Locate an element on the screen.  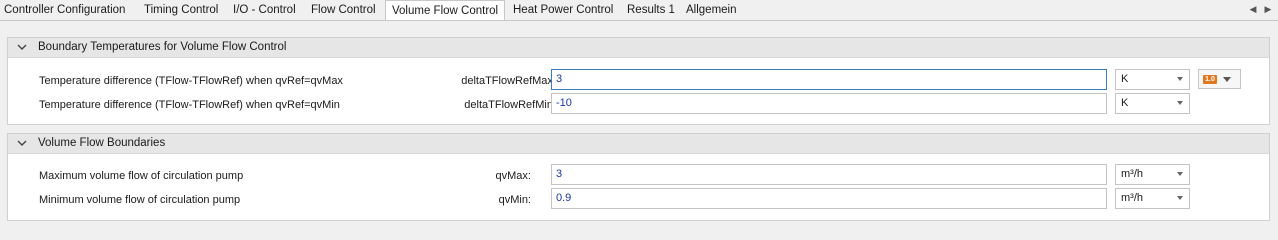
deltaTFlowRefMin-input: -10 is located at coordinates (829, 103).